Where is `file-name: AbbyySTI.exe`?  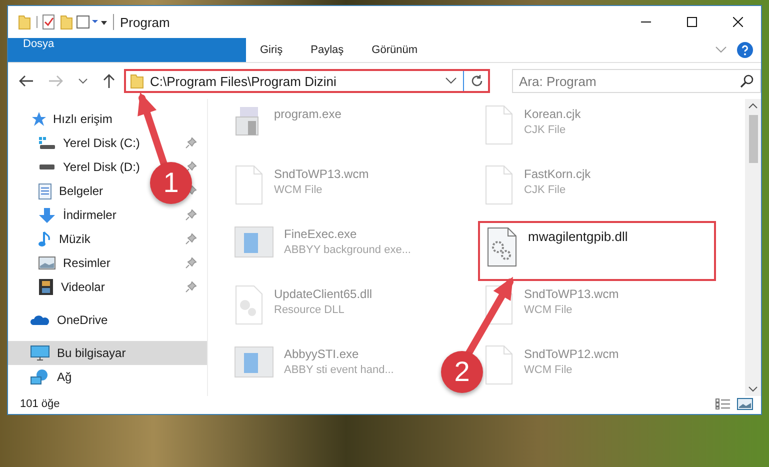
file-name: AbbyySTI.exe is located at coordinates (322, 354).